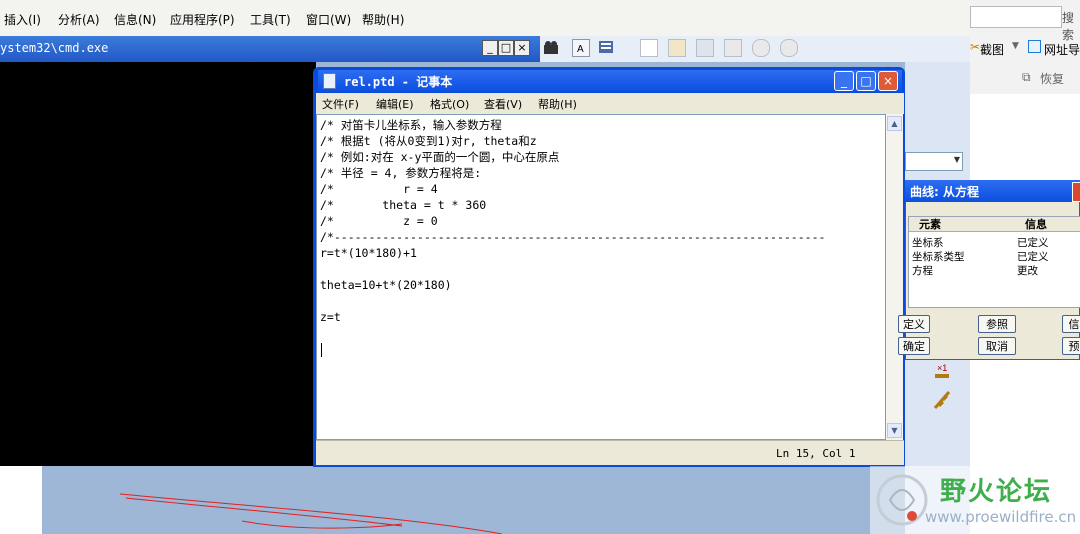  I want to click on minimize-button: _, so click(844, 81).